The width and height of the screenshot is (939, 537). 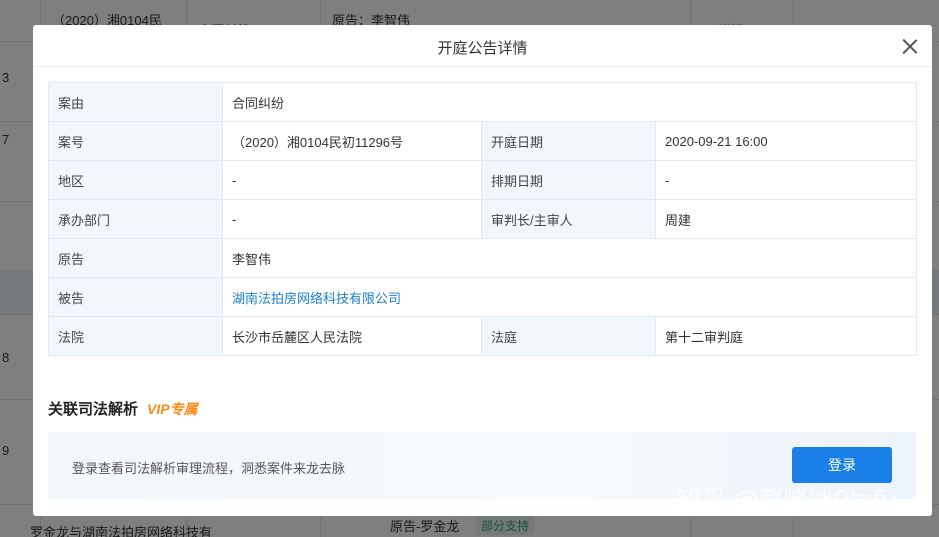 I want to click on defendant-link: 湖南法拍房网络科技有限公司, so click(x=316, y=298).